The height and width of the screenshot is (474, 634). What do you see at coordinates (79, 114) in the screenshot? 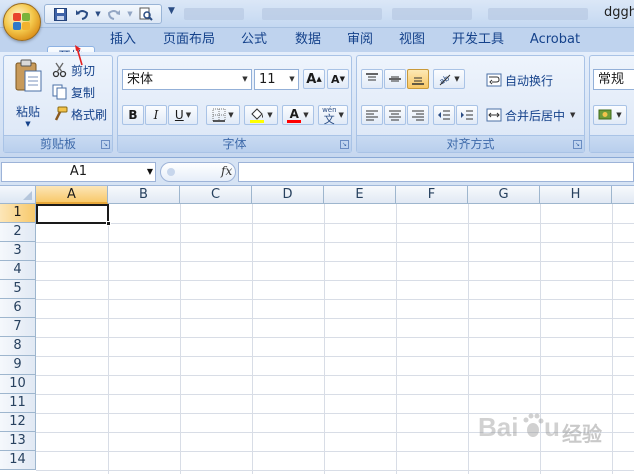
I see `format-painter-button: 格式刷` at bounding box center [79, 114].